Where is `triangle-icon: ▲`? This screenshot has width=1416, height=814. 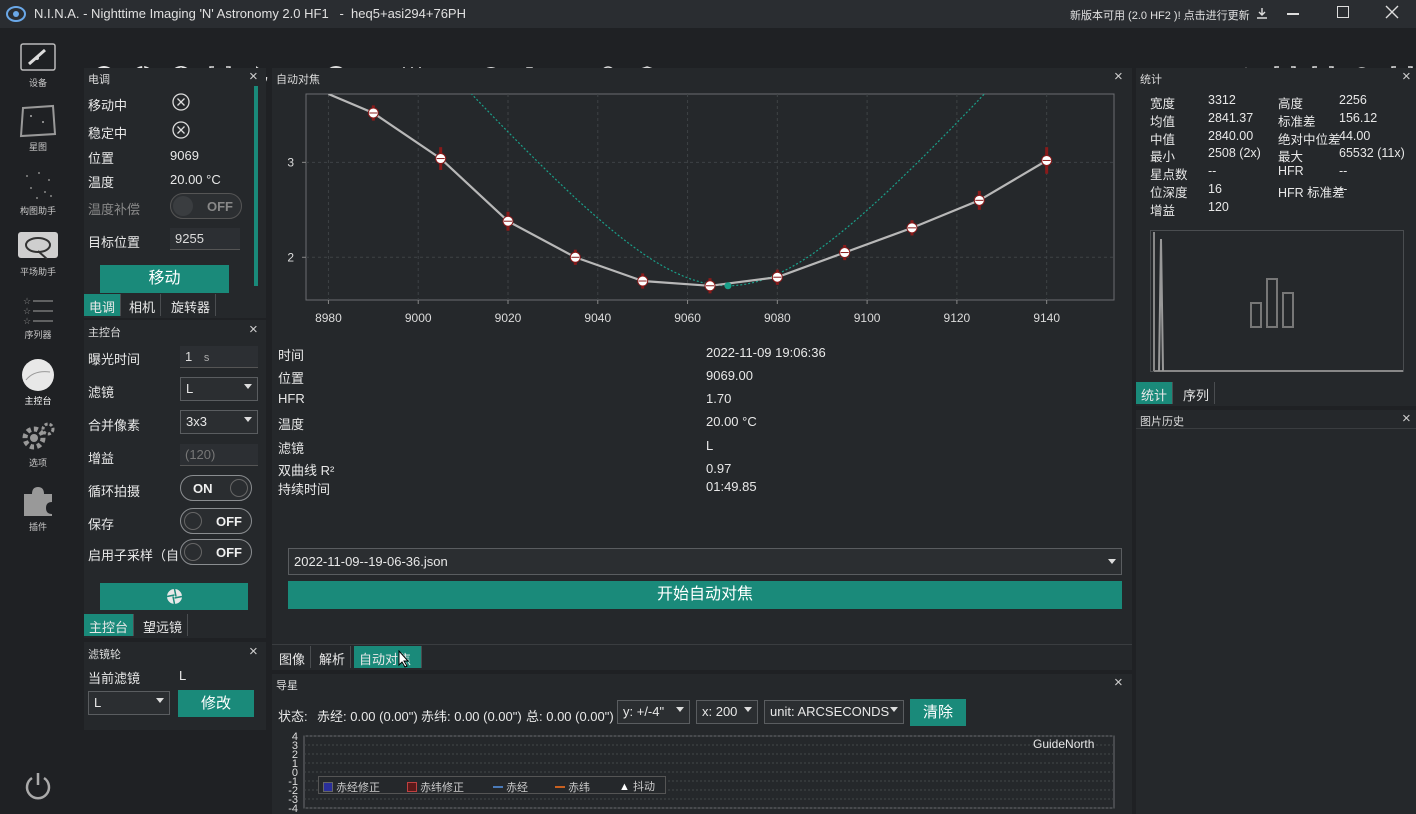
triangle-icon: ▲ is located at coordinates (624, 787).